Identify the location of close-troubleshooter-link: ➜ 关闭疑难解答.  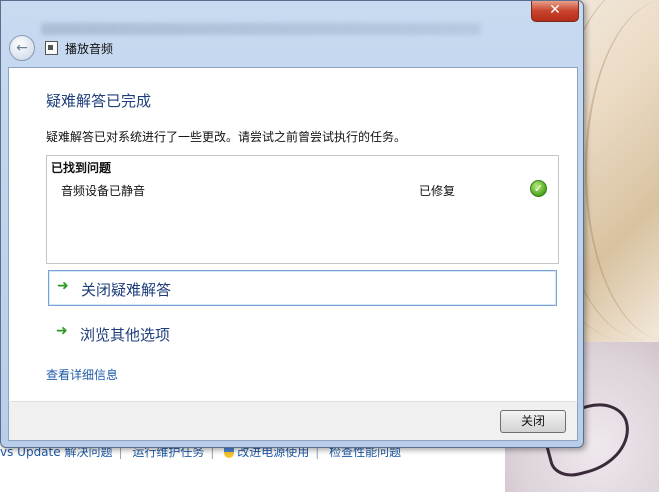
(302, 288).